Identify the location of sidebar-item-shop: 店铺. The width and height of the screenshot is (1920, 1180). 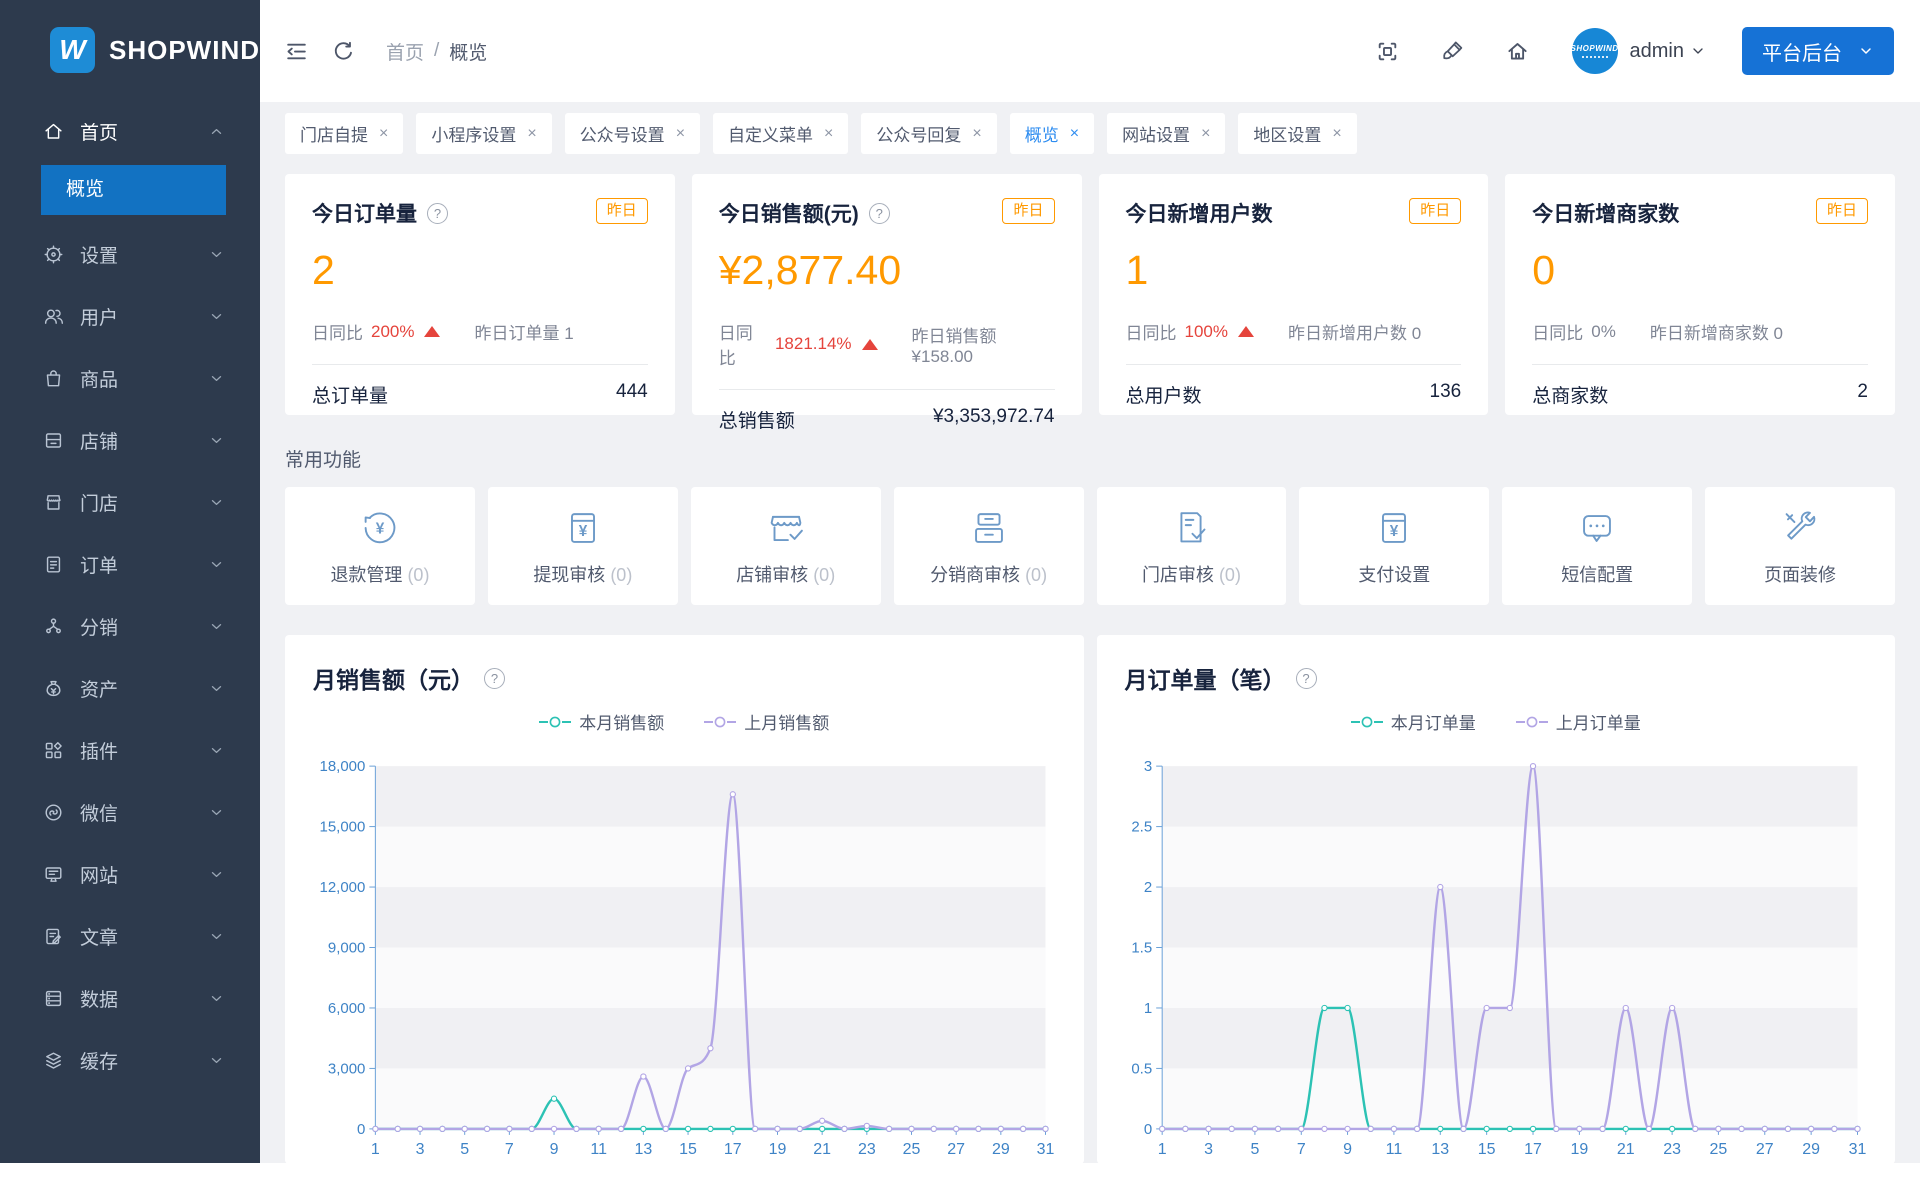
(130, 440).